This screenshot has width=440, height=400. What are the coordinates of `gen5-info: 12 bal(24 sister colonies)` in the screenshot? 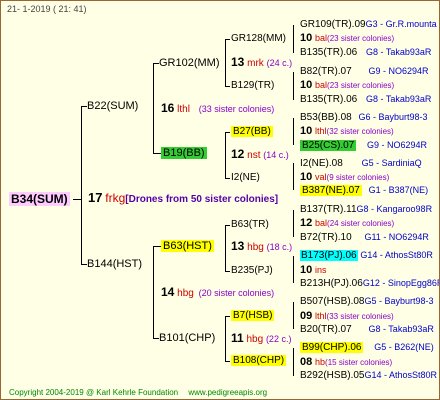 It's located at (347, 223).